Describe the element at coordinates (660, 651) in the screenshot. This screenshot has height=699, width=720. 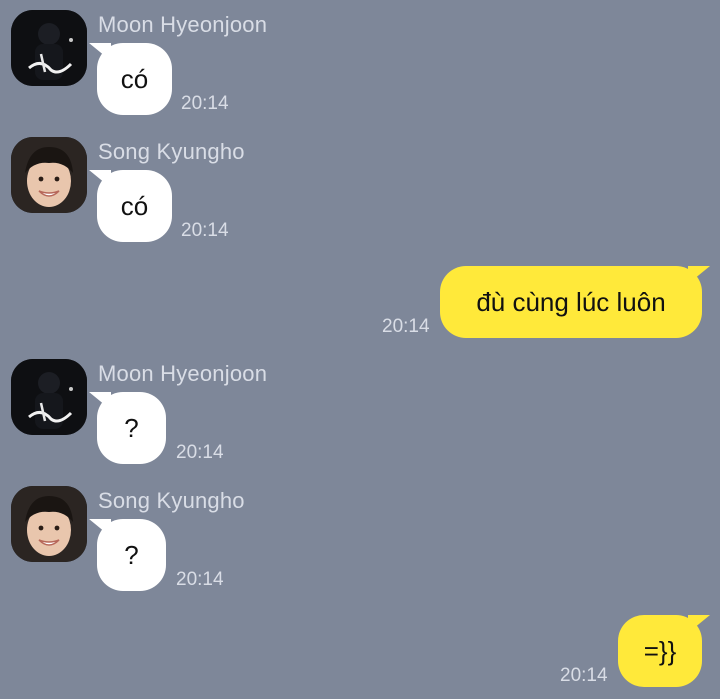
I see `message-text: =}}` at that location.